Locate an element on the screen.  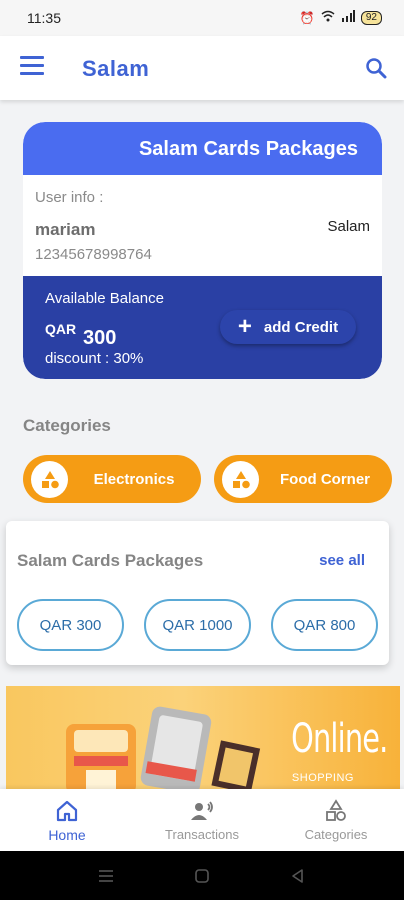
recents-icon is located at coordinates (106, 876).